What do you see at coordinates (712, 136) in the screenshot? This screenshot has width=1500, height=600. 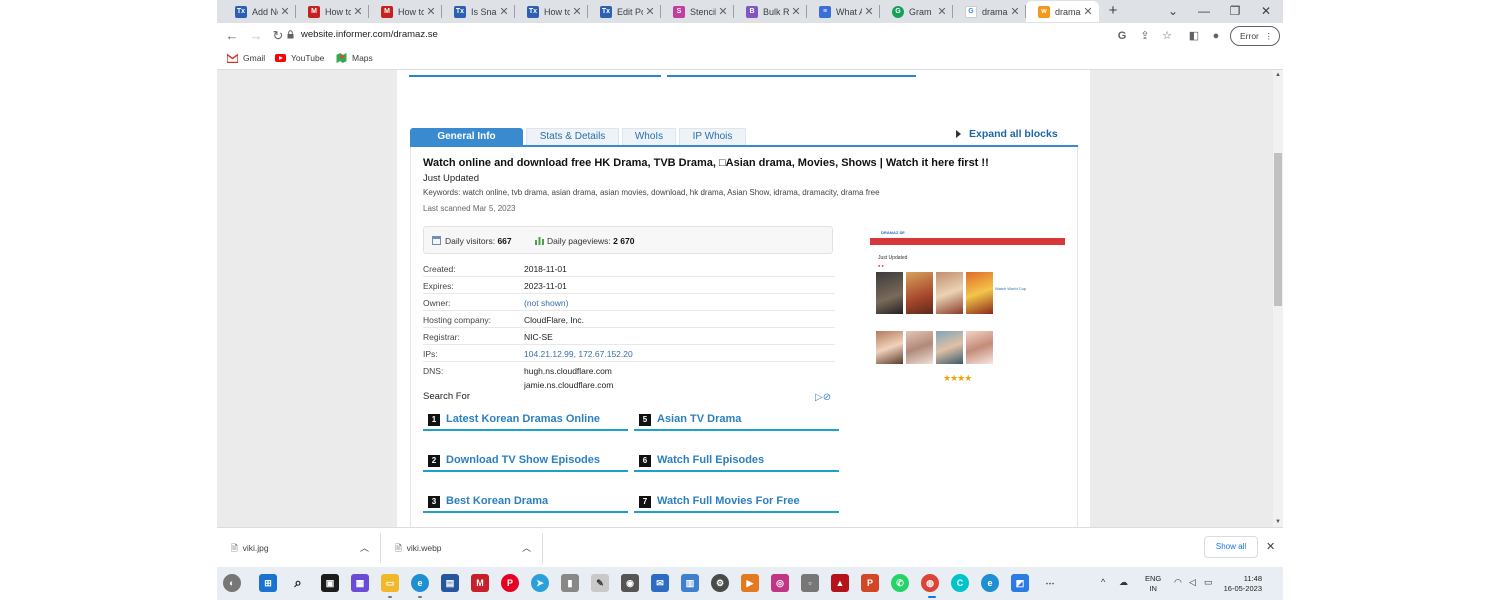 I see `tab-ip-whois: IP Whois` at bounding box center [712, 136].